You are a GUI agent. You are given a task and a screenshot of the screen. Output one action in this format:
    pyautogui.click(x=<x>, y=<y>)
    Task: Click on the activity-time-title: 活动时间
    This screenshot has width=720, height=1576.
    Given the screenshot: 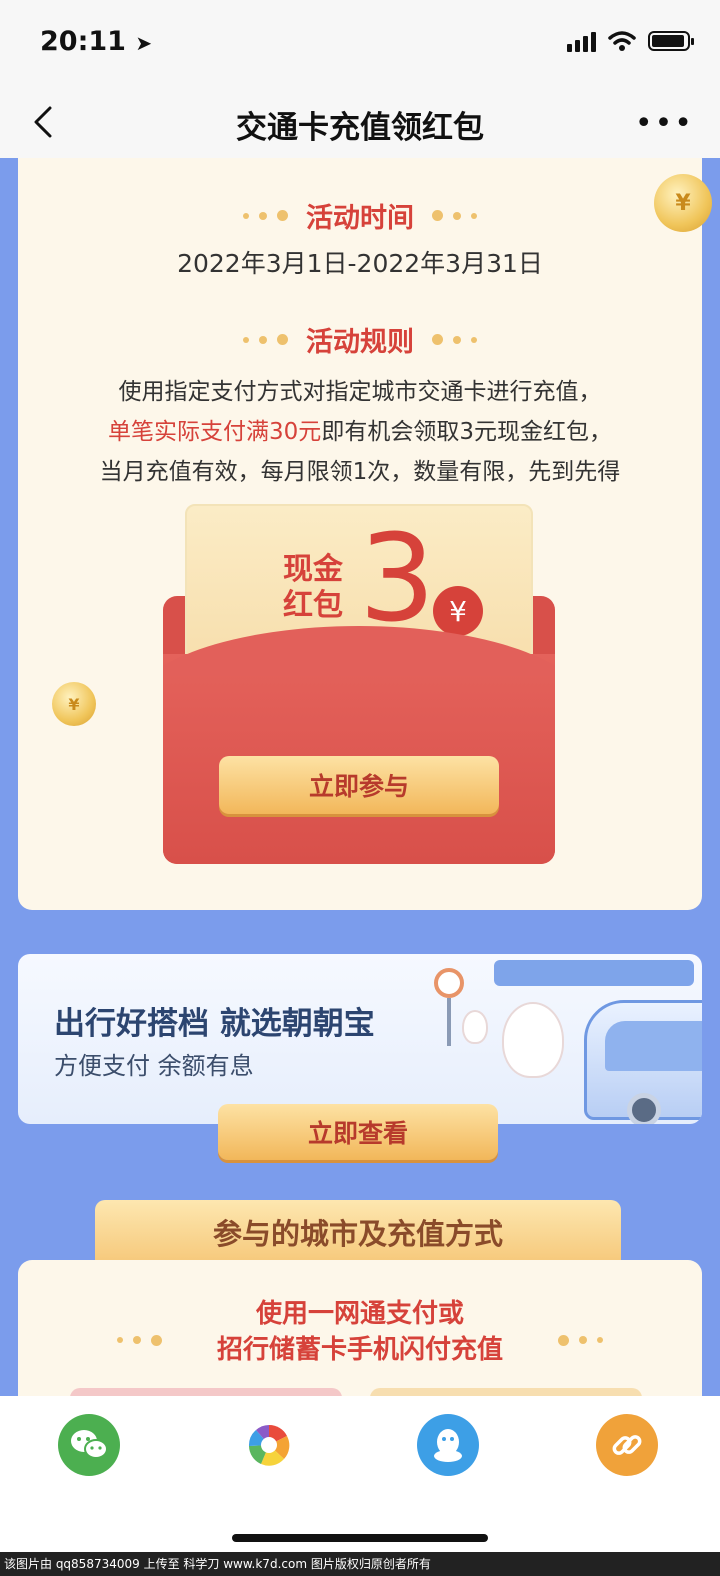 What is the action you would take?
    pyautogui.click(x=360, y=218)
    